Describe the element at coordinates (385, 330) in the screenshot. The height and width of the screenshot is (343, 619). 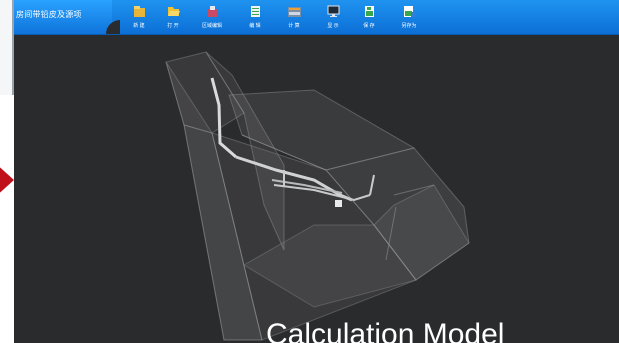
I see `model-caption: Calculation Model` at that location.